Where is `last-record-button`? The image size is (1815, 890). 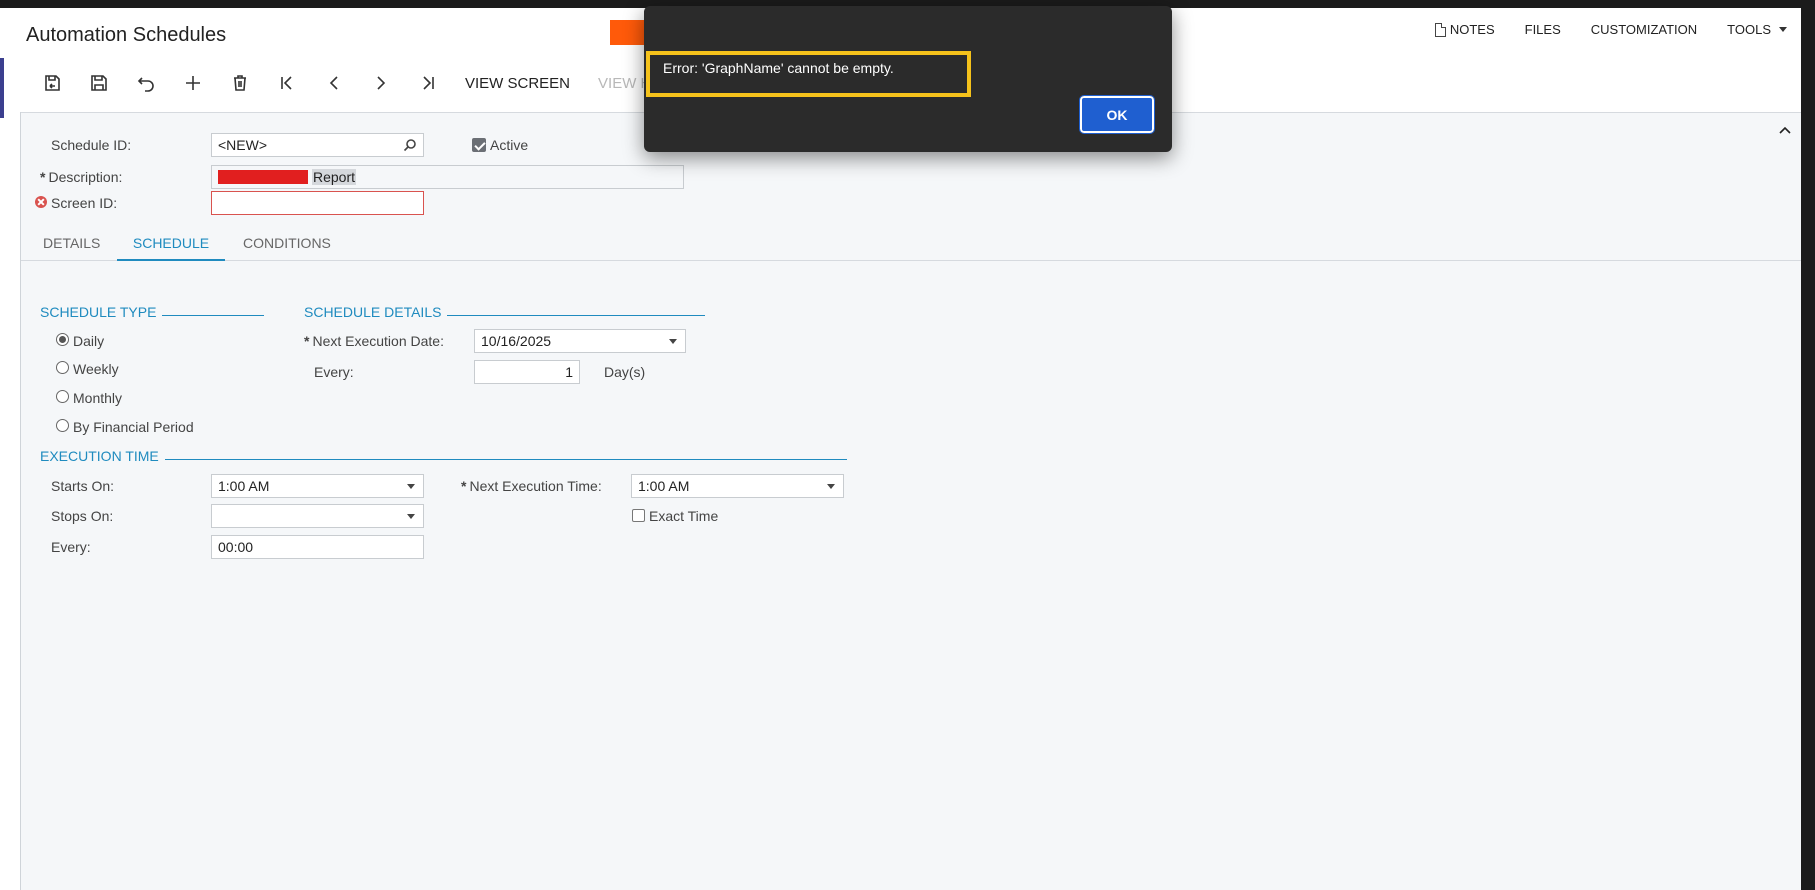
last-record-button is located at coordinates (427, 83).